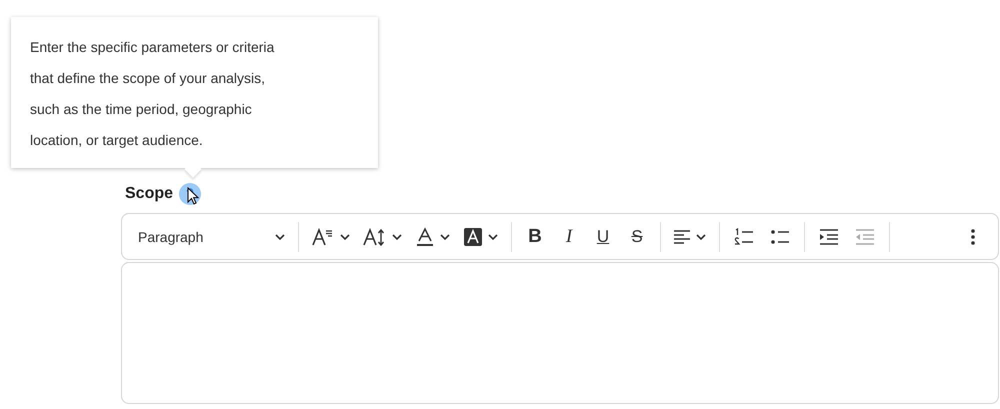  Describe the element at coordinates (425, 236) in the screenshot. I see `font-color-icon` at that location.